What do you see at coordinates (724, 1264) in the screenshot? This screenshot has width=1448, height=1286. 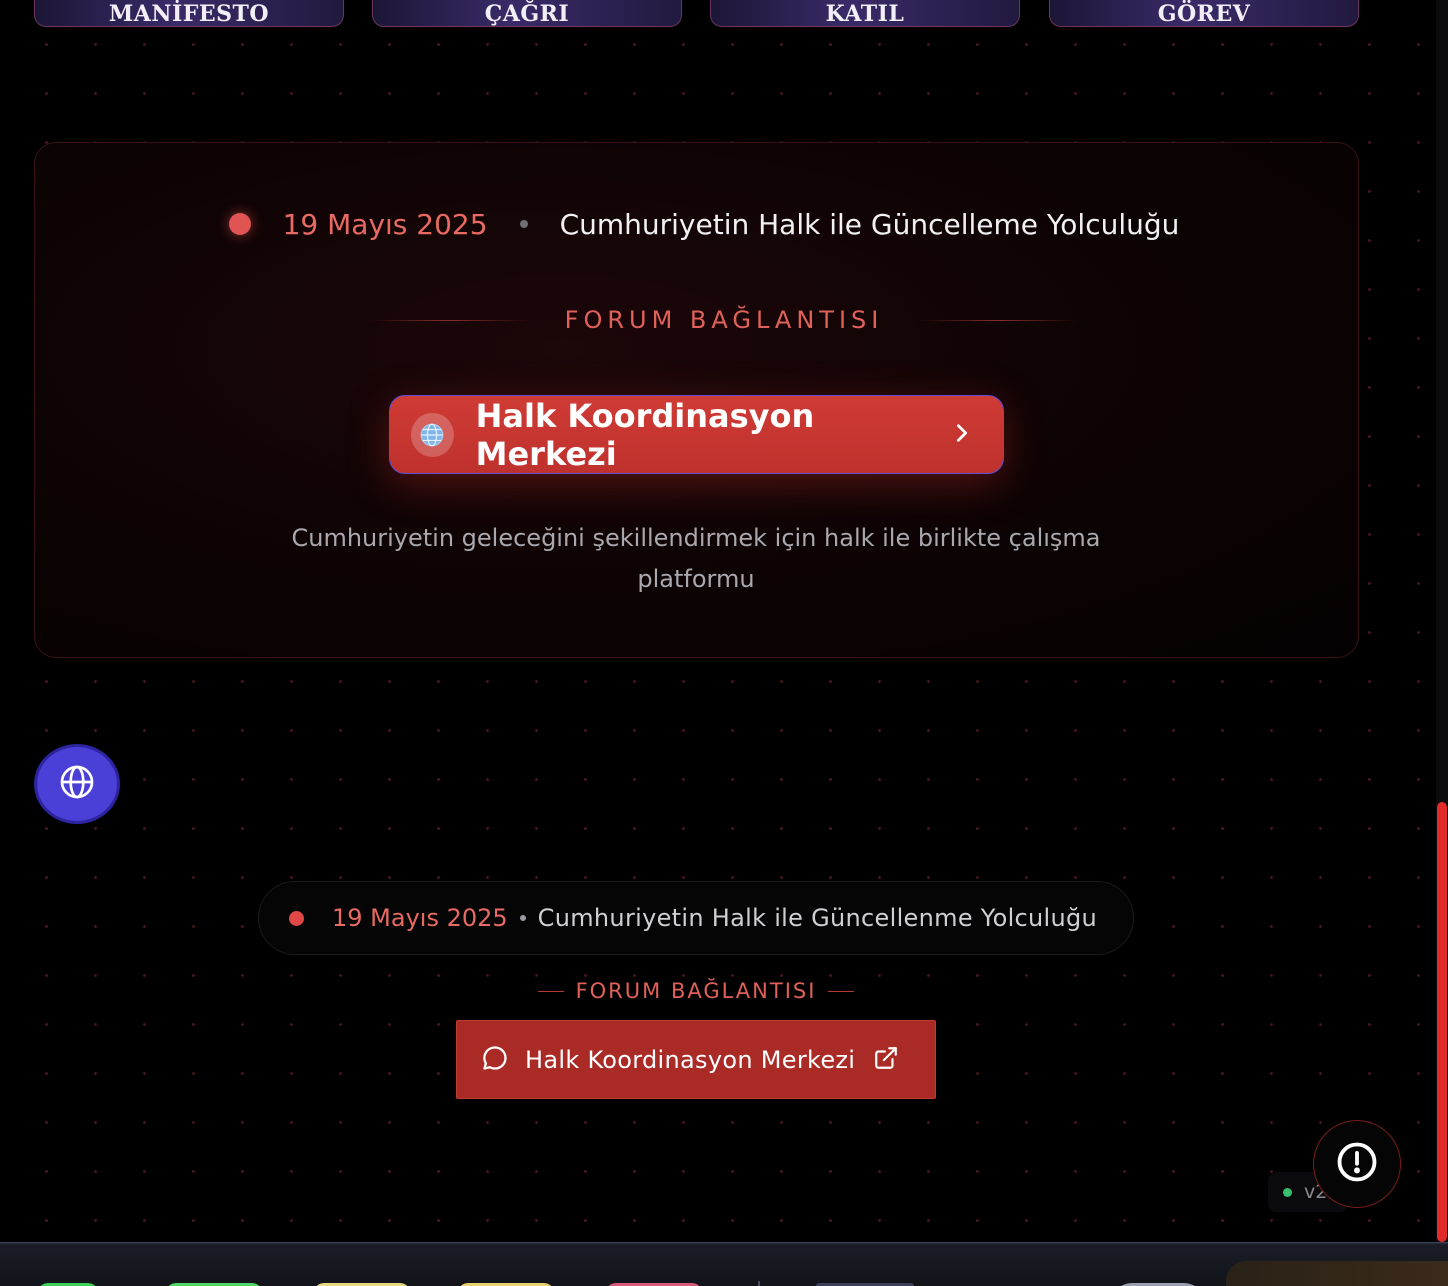 I see `taskbar` at bounding box center [724, 1264].